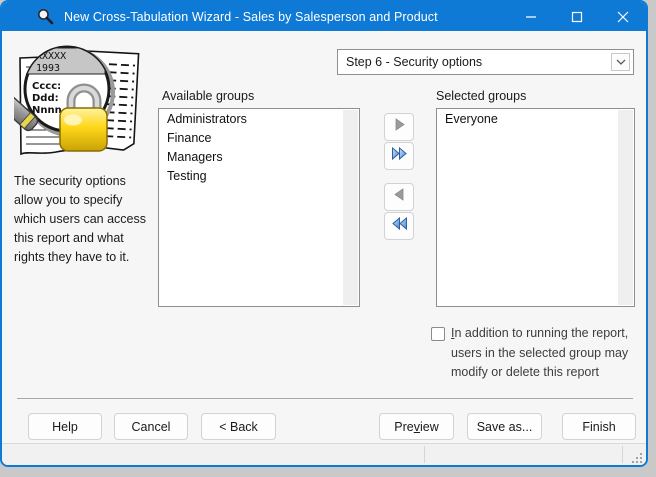 Image resolution: width=656 pixels, height=477 pixels. Describe the element at coordinates (251, 176) in the screenshot. I see `list-item: Testing` at that location.